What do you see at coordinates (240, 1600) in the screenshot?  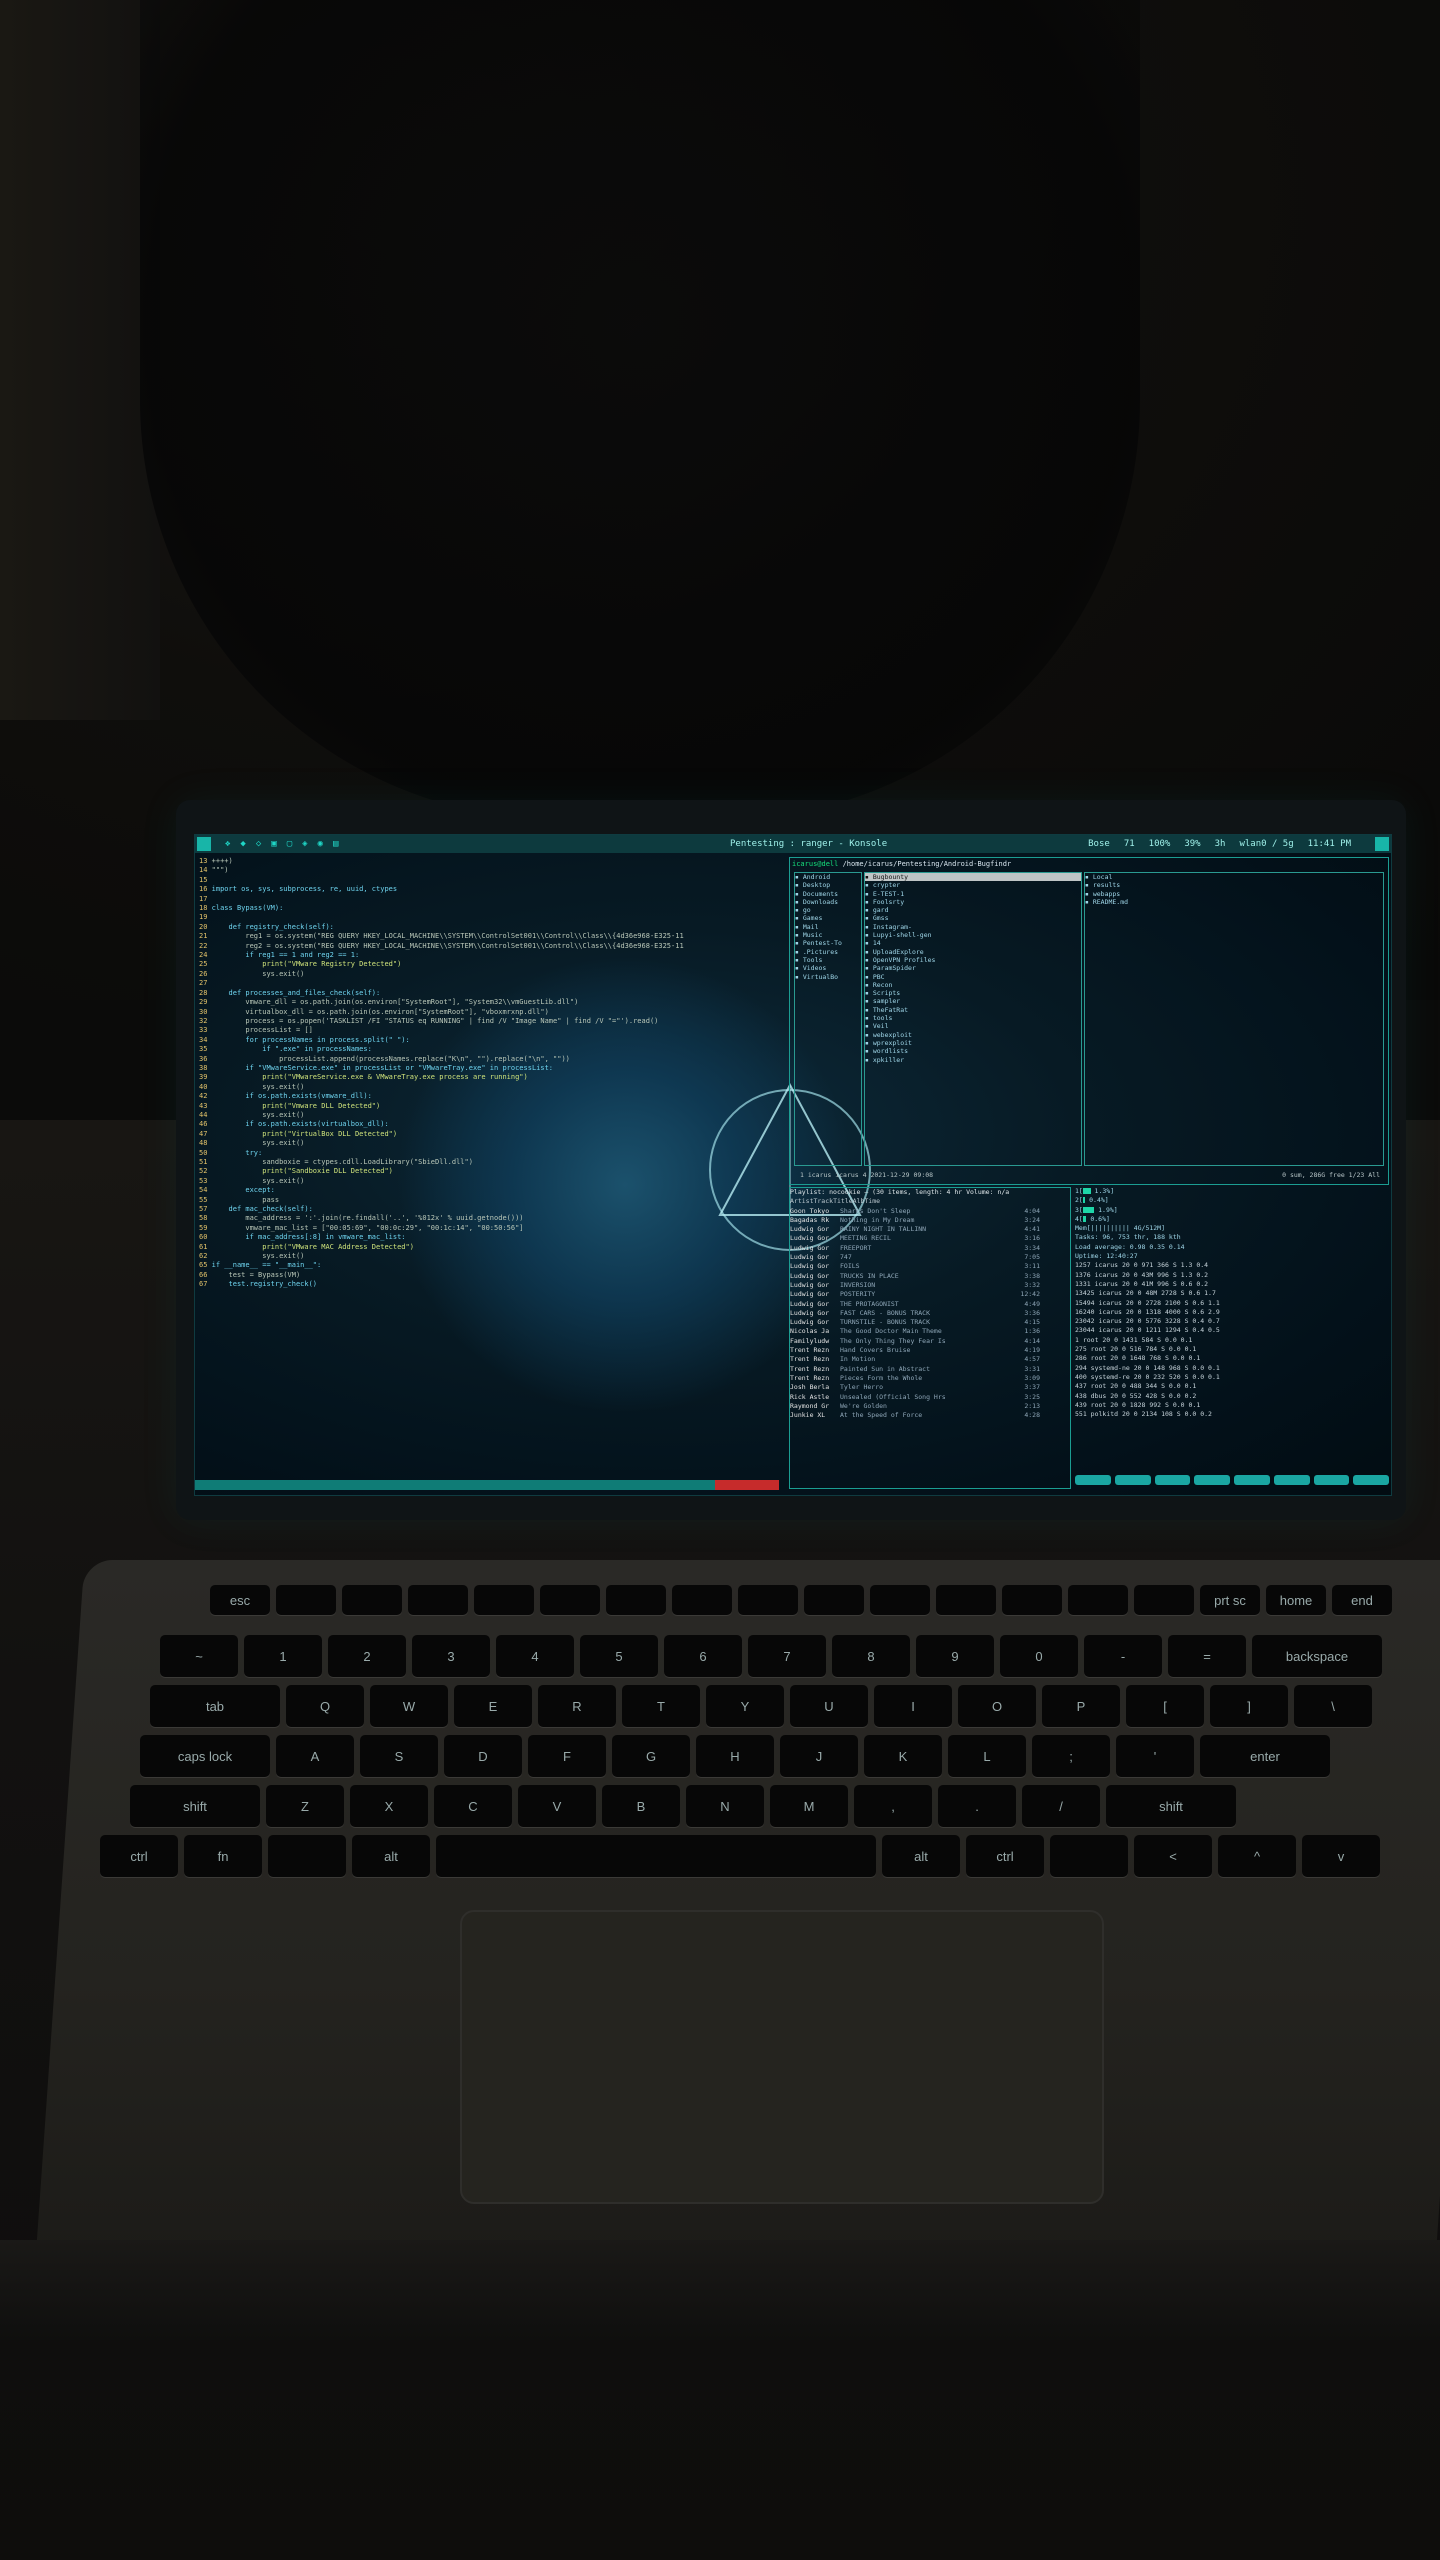 I see `key: esc` at bounding box center [240, 1600].